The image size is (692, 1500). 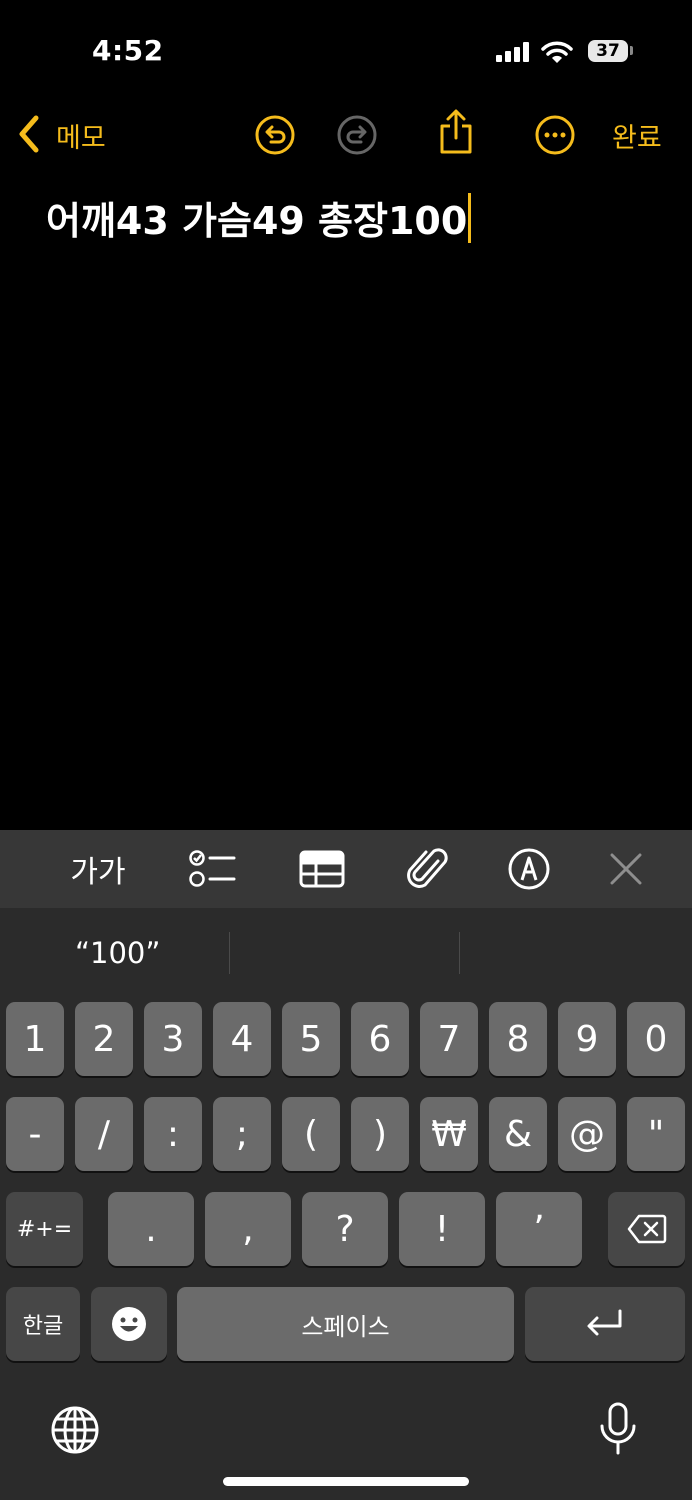 I want to click on key-colon: :, so click(x=173, y=1134).